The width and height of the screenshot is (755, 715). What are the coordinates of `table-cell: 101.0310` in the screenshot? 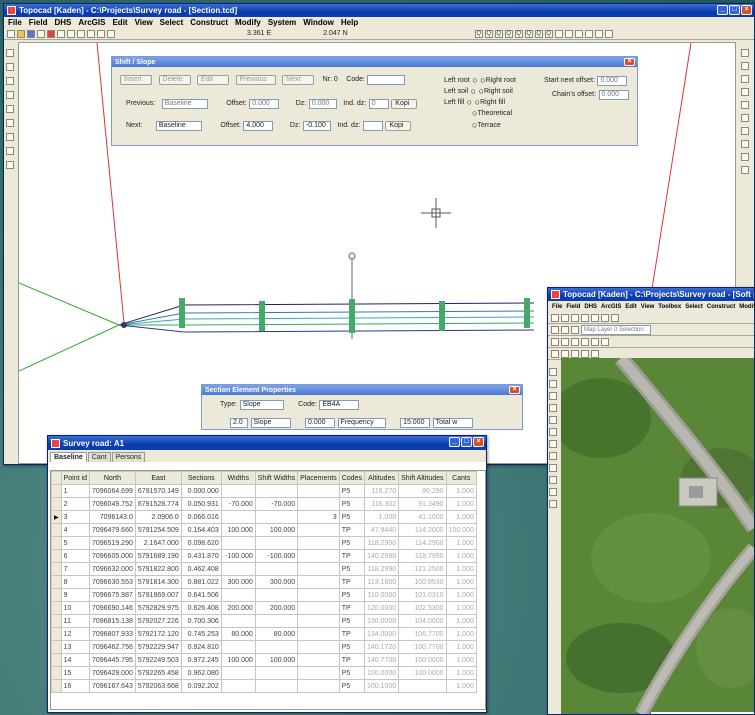 It's located at (422, 595).